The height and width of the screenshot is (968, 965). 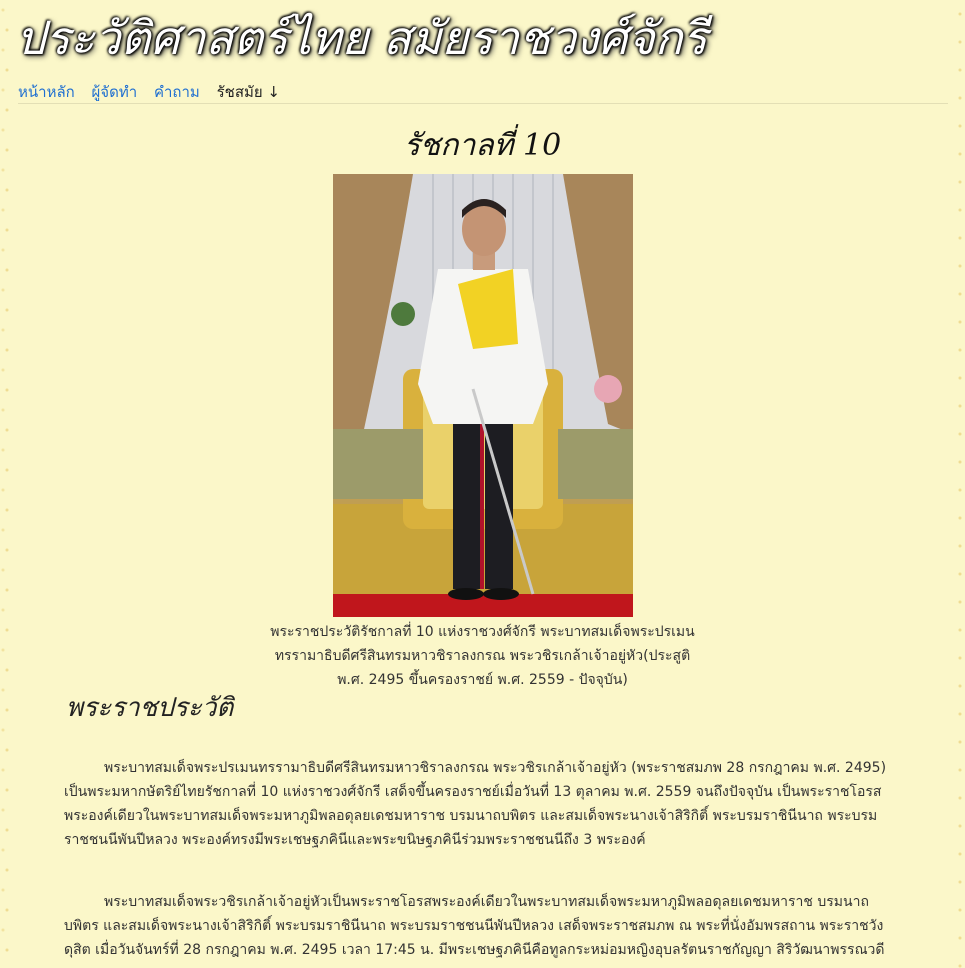 What do you see at coordinates (482, 145) in the screenshot?
I see `page-heading: รัชกาลที่ 10` at bounding box center [482, 145].